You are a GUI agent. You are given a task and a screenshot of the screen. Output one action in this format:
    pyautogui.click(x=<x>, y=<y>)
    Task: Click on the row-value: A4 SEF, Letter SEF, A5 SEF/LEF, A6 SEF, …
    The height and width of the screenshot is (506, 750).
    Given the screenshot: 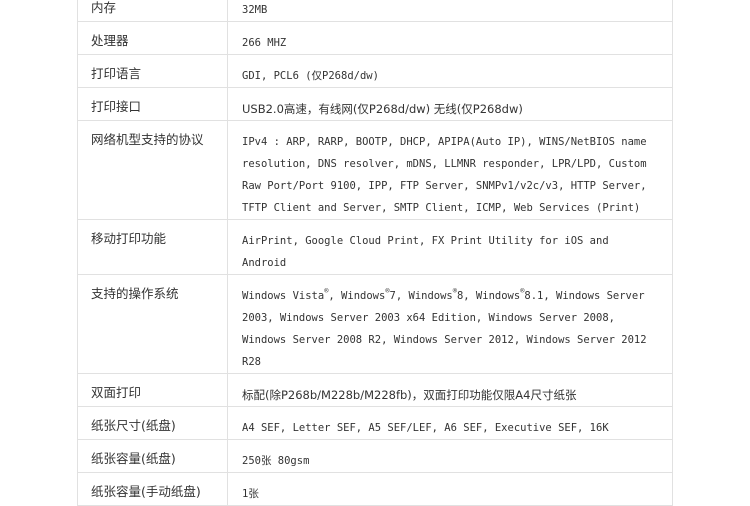 What is the action you would take?
    pyautogui.click(x=450, y=423)
    